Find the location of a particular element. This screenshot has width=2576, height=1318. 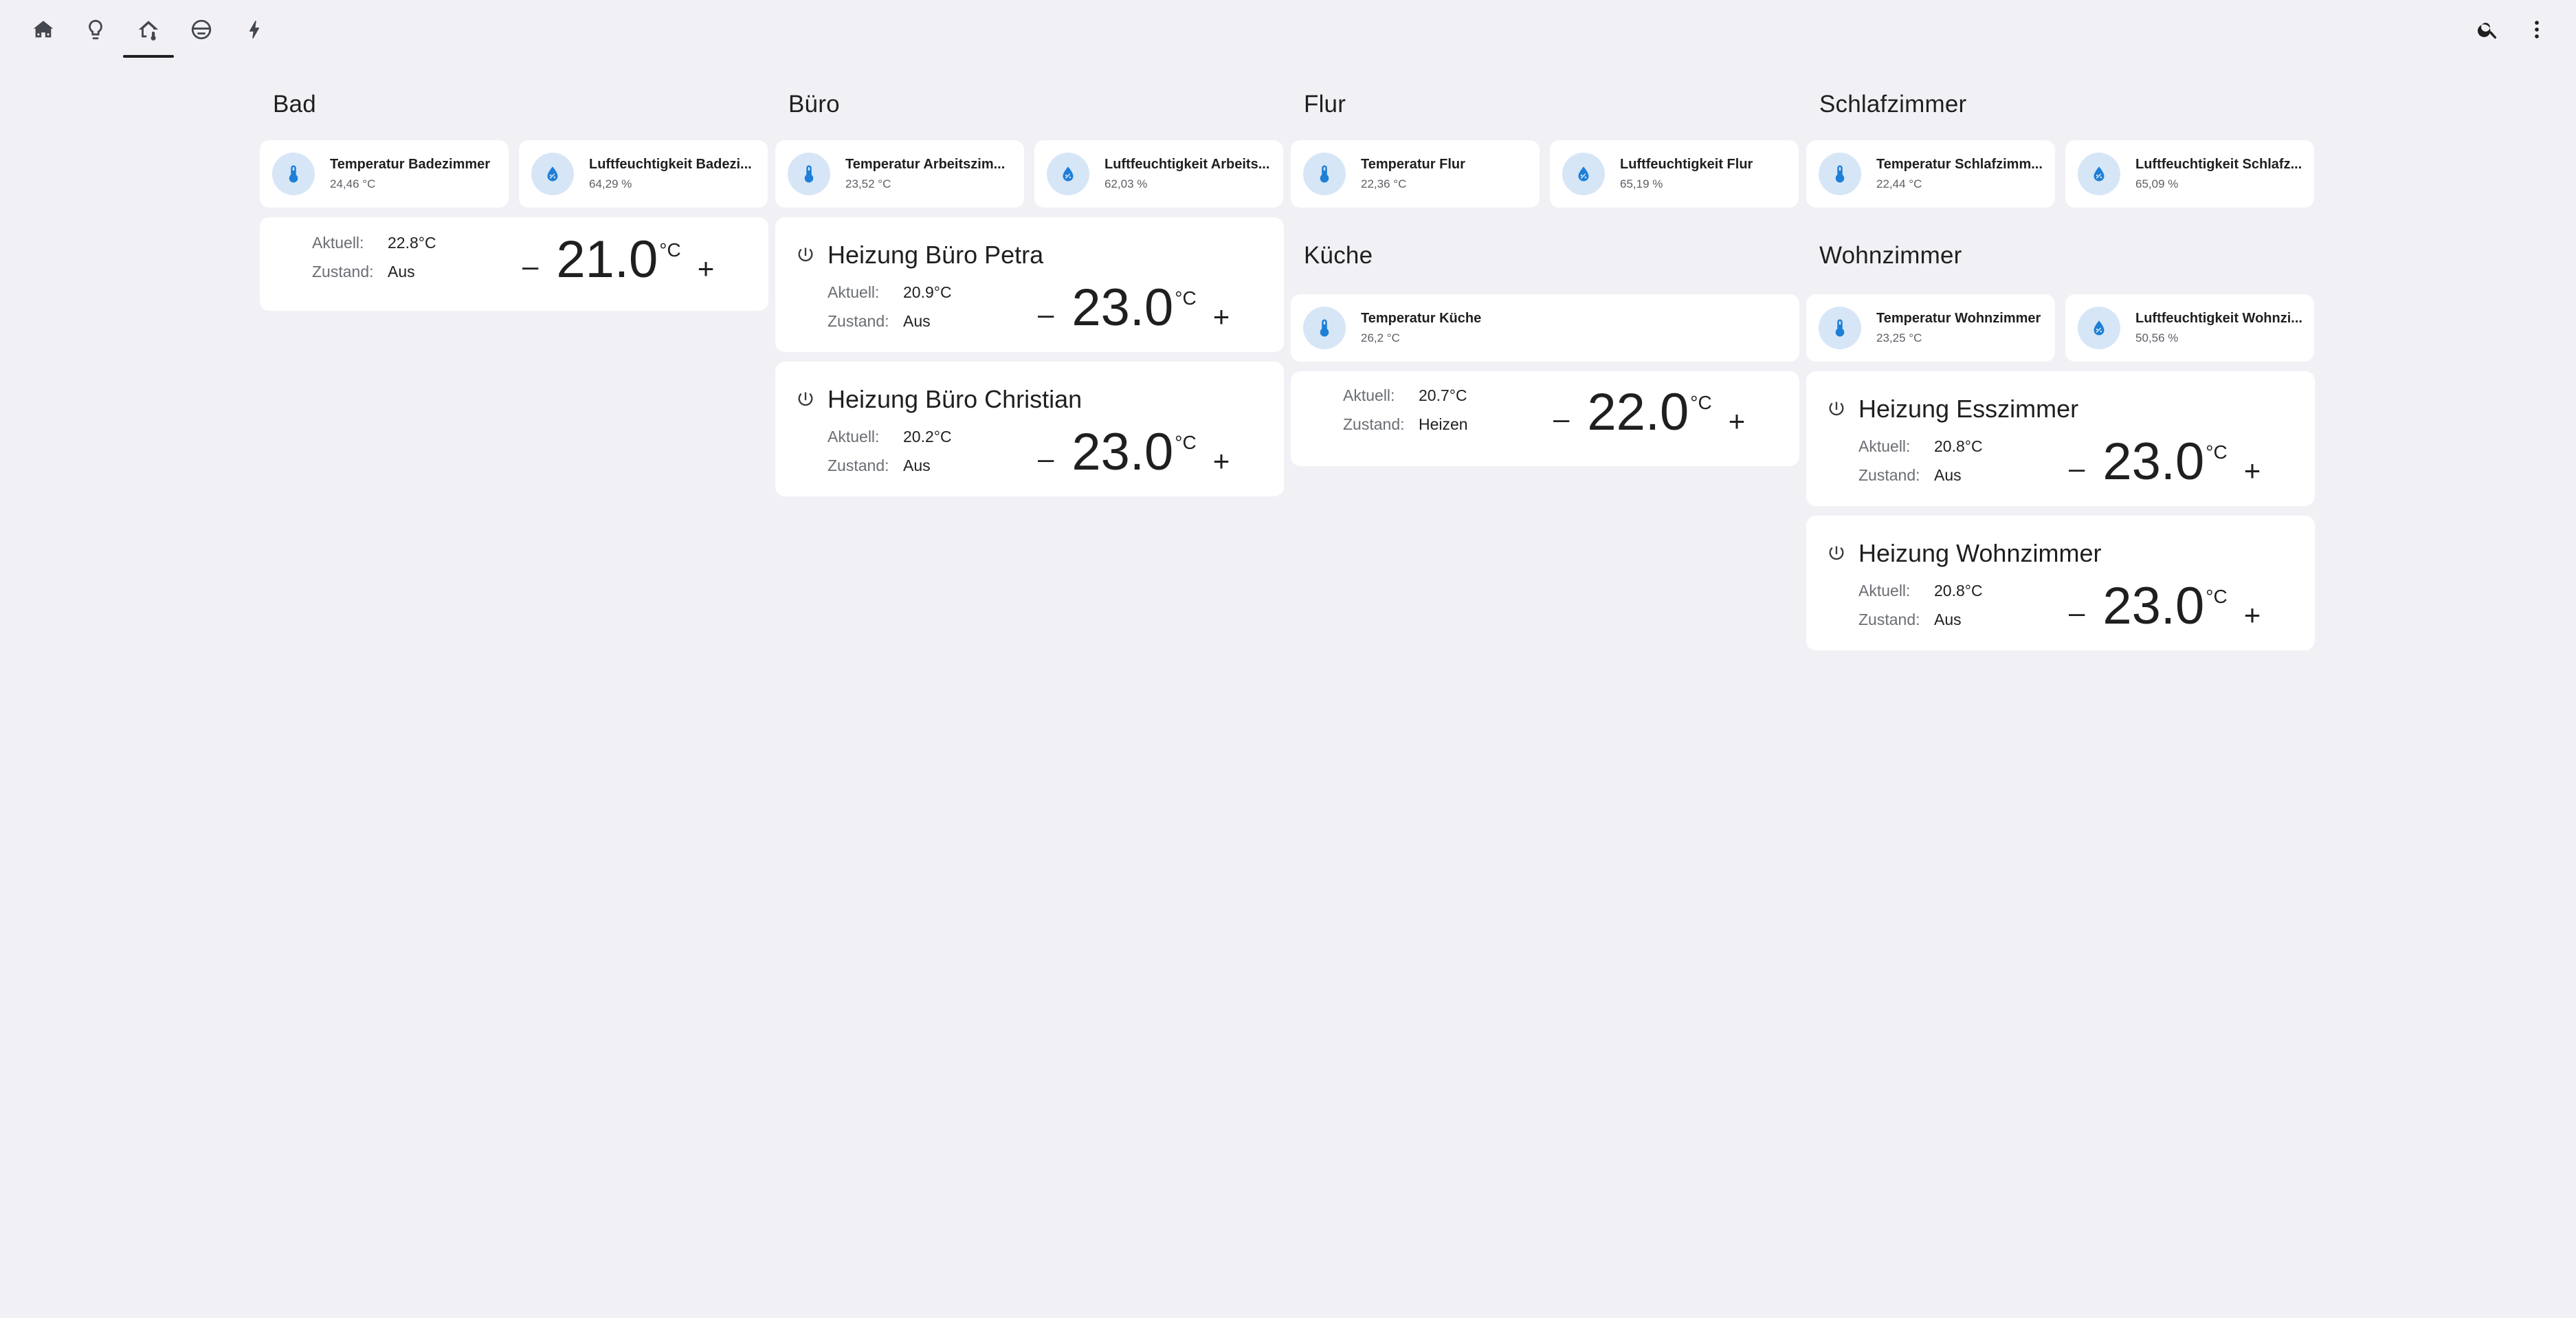

tile-state: 62,03 % is located at coordinates (1126, 184).